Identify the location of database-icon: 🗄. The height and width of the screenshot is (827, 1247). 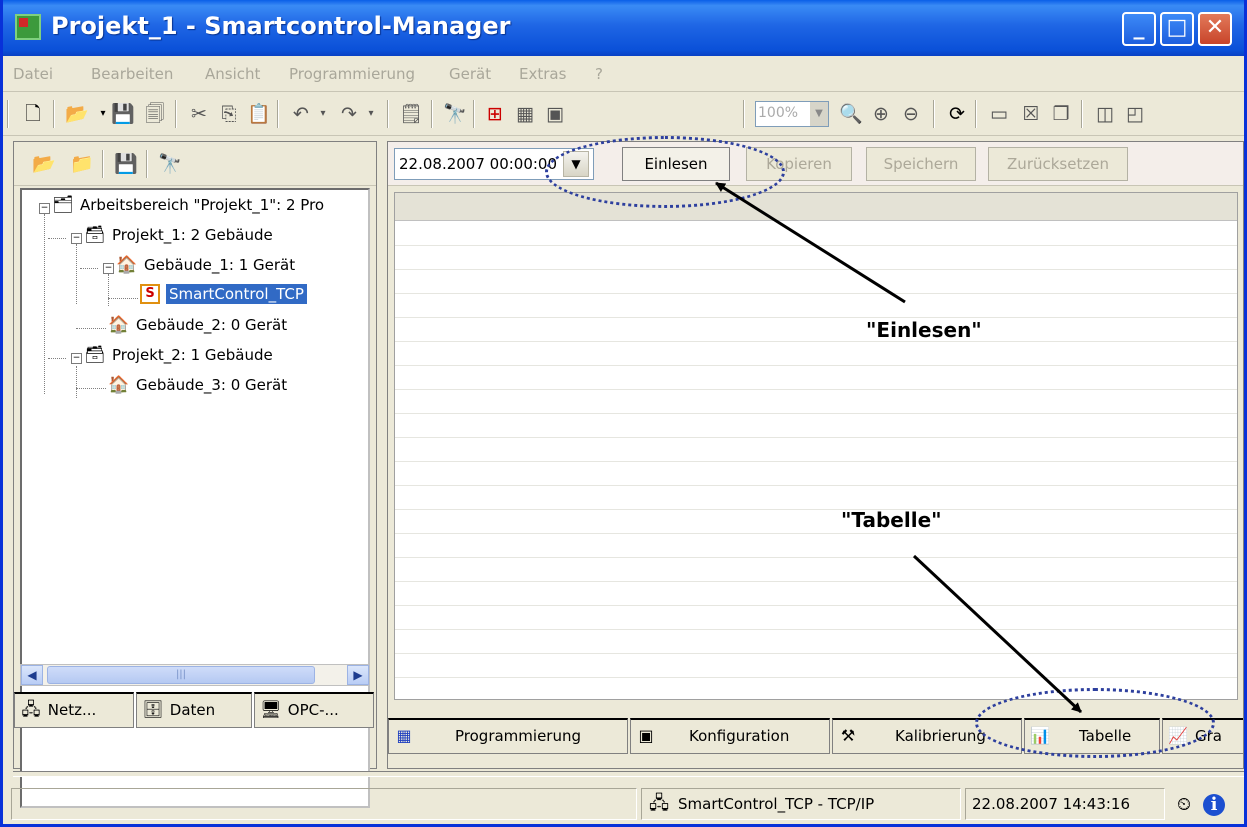
(153, 710).